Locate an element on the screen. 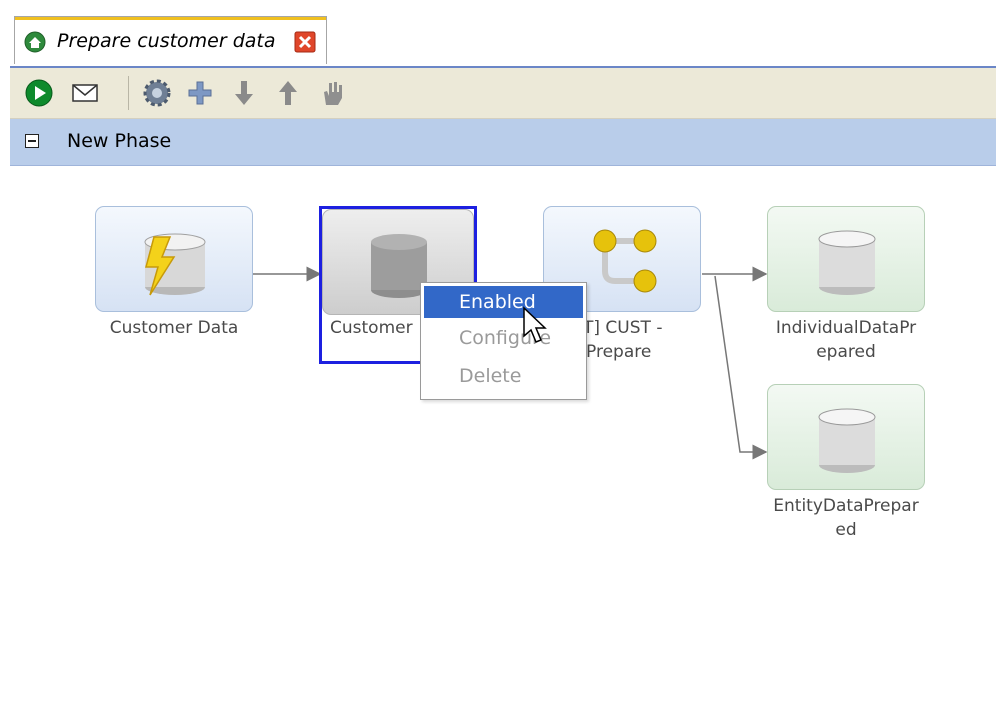  settings-icon is located at coordinates (157, 93).